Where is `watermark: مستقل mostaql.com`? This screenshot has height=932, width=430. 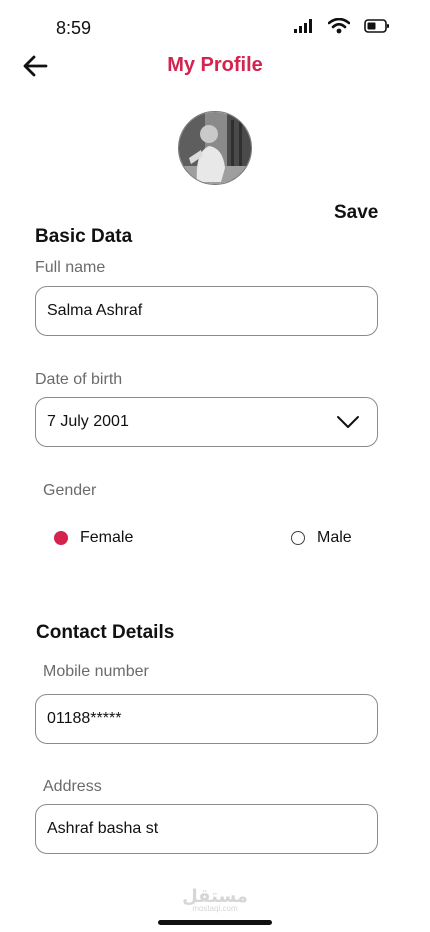 watermark: مستقل mostaql.com is located at coordinates (215, 899).